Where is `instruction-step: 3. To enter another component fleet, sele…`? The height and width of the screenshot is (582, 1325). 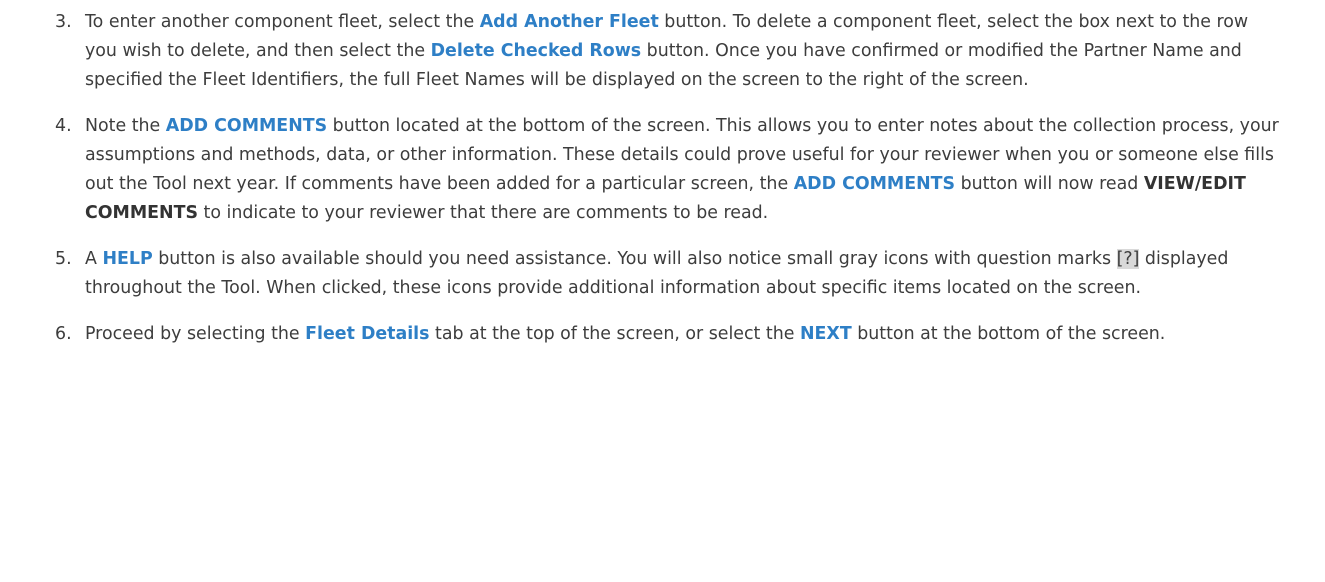 instruction-step: 3. To enter another component fleet, sele… is located at coordinates (667, 51).